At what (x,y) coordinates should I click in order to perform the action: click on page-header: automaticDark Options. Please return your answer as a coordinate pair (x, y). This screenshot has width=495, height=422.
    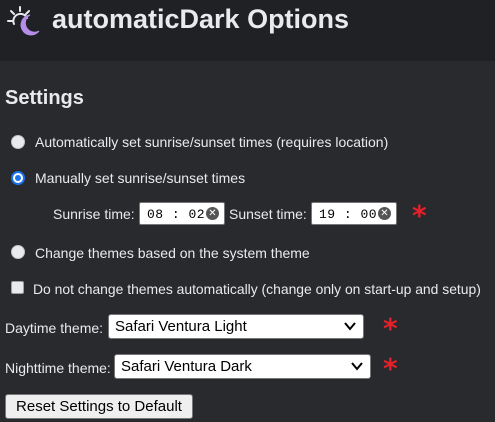
    Looking at the image, I should click on (247, 30).